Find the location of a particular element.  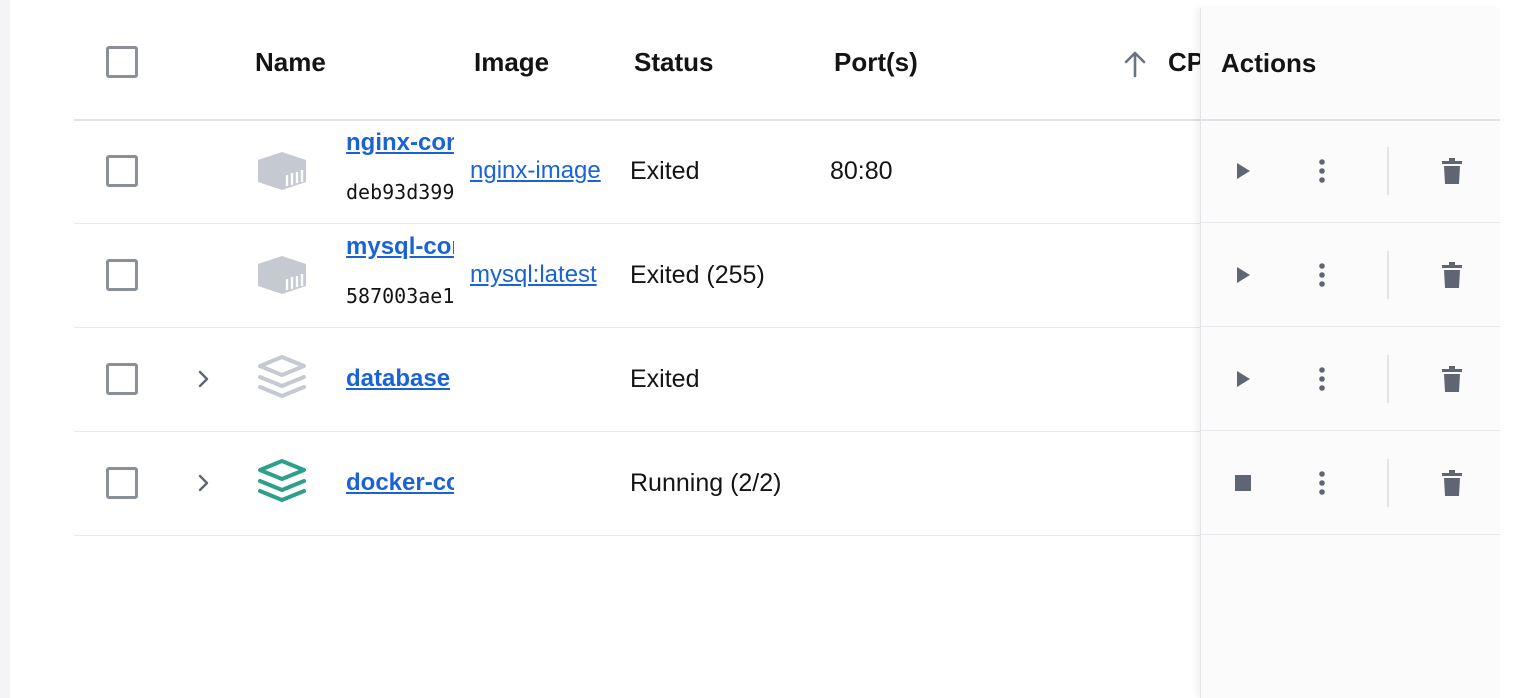

port-mapping: 80:80 is located at coordinates (861, 171).